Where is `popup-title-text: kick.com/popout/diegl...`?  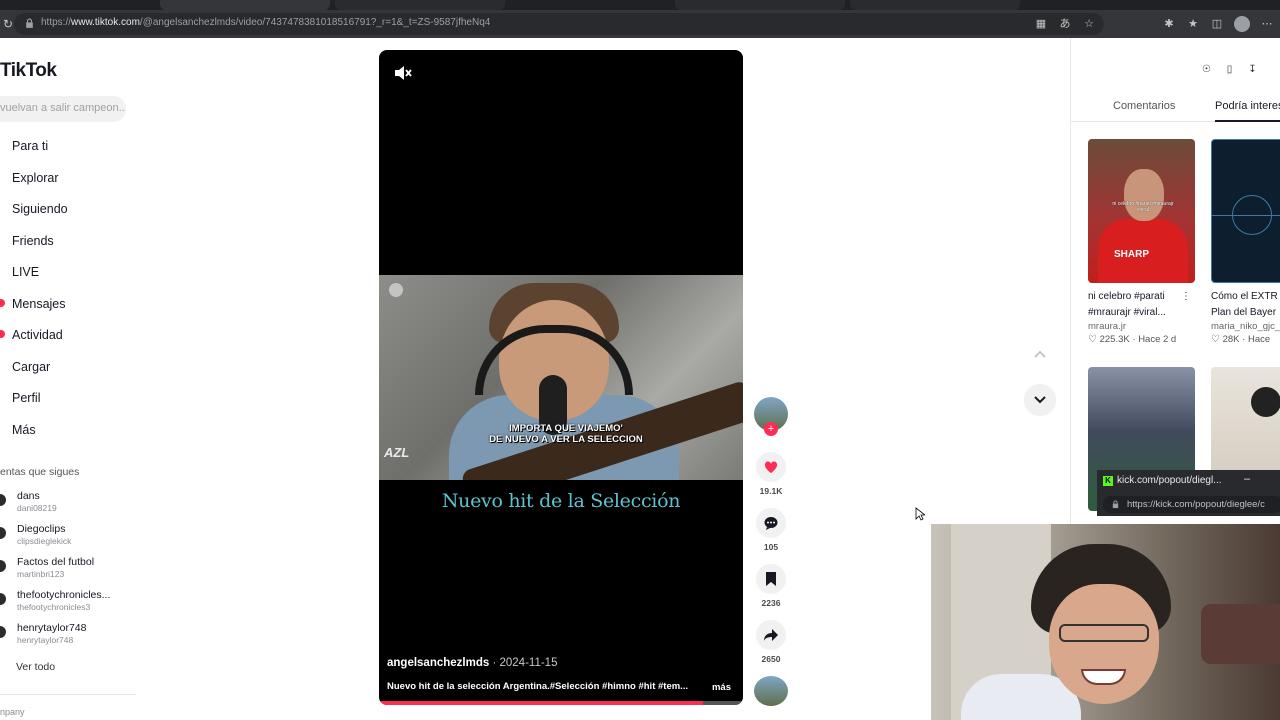
popup-title-text: kick.com/popout/diegl... is located at coordinates (1169, 480).